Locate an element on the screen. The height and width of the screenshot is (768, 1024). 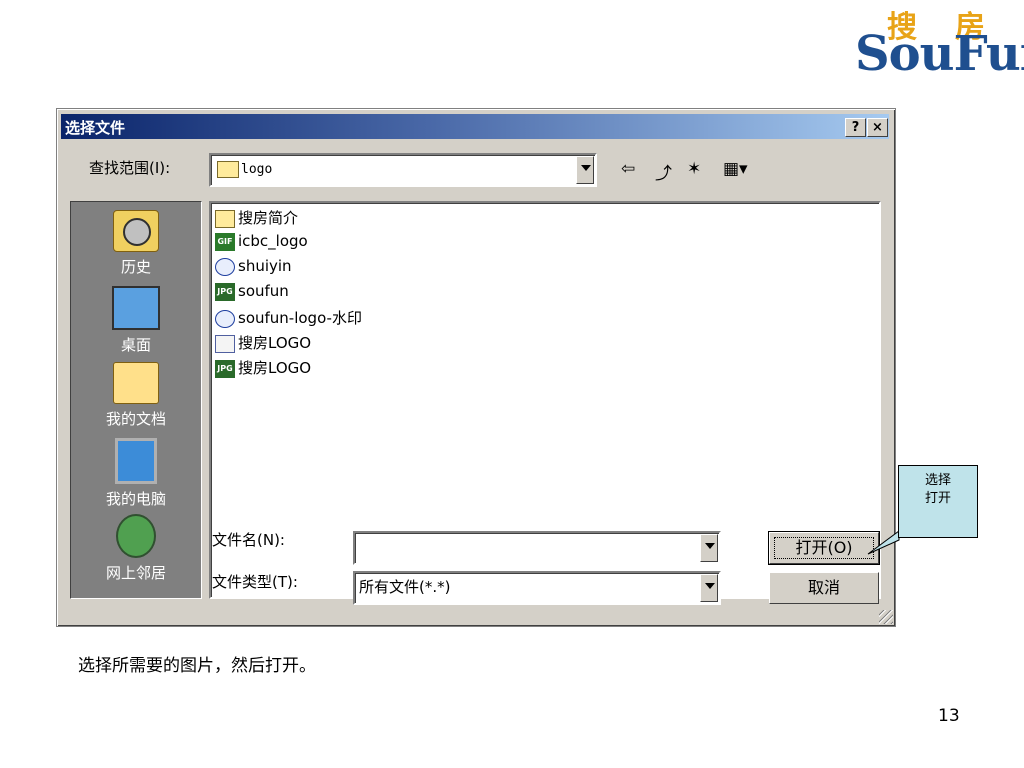
place-label: 我的电脑 is located at coordinates (135, 499).